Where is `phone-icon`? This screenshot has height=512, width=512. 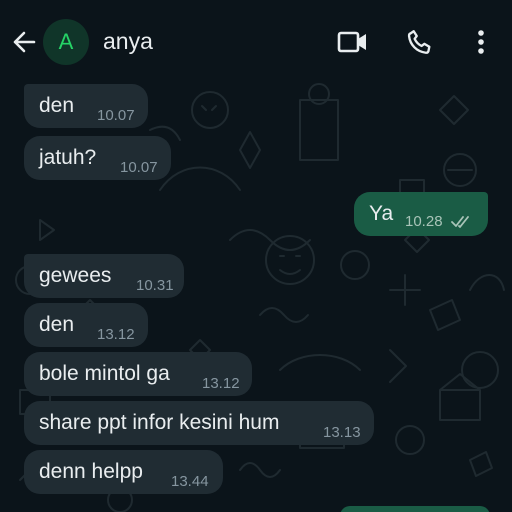 phone-icon is located at coordinates (419, 42).